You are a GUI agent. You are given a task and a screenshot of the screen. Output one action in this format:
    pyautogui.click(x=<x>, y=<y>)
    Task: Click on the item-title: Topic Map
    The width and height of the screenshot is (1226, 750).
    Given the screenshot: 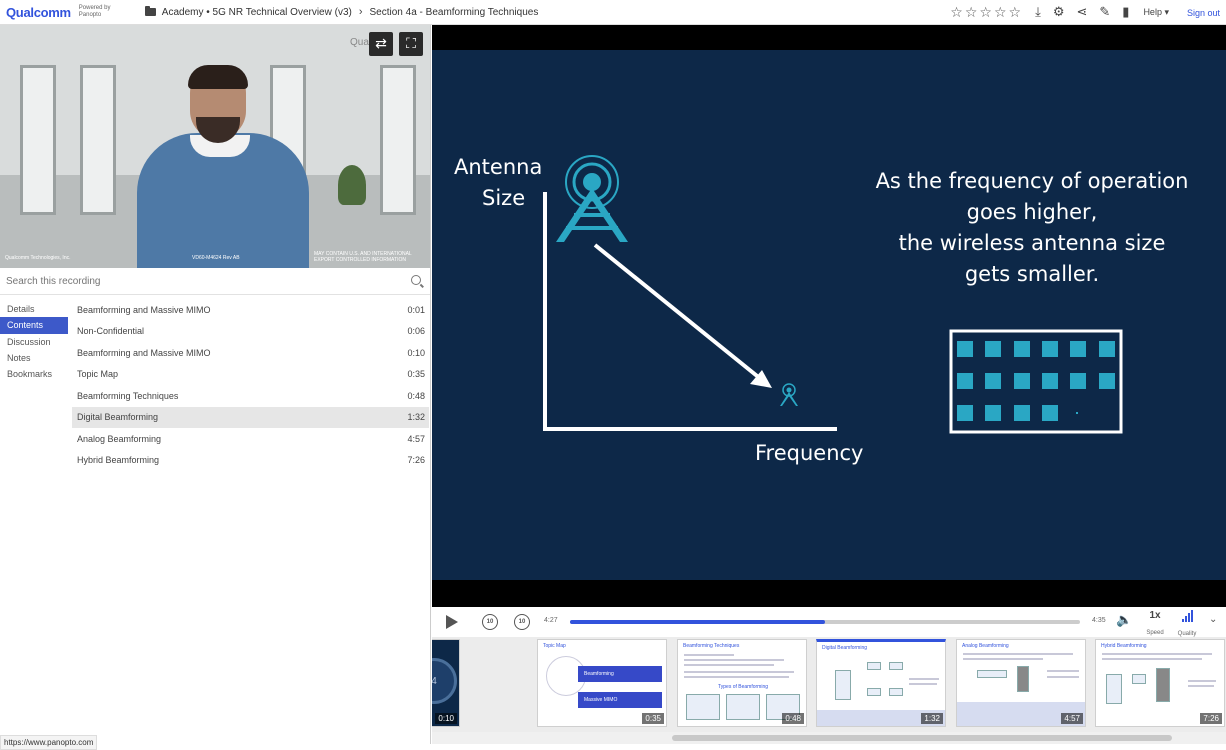 What is the action you would take?
    pyautogui.click(x=98, y=374)
    